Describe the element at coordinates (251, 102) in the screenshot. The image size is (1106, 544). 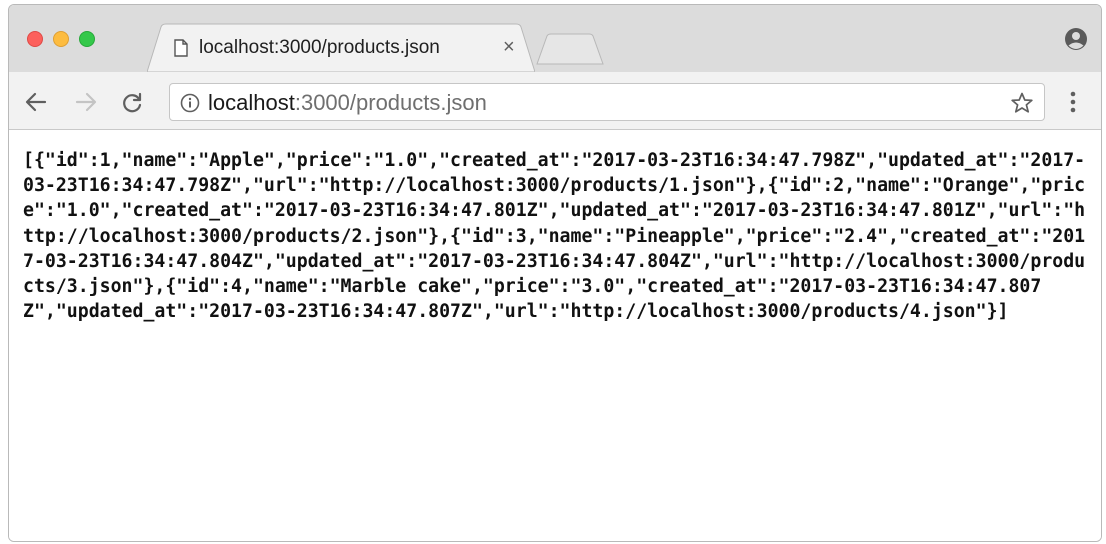
I see `url-host: localhost` at that location.